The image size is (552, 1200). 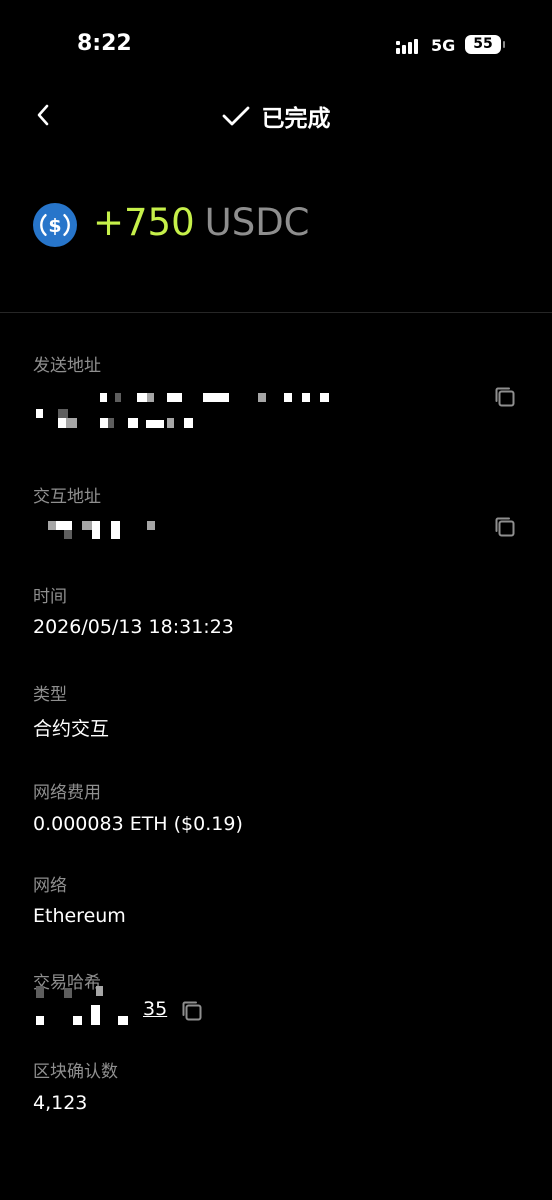 What do you see at coordinates (133, 627) in the screenshot?
I see `time-value: 2026/05/13 18:31:23` at bounding box center [133, 627].